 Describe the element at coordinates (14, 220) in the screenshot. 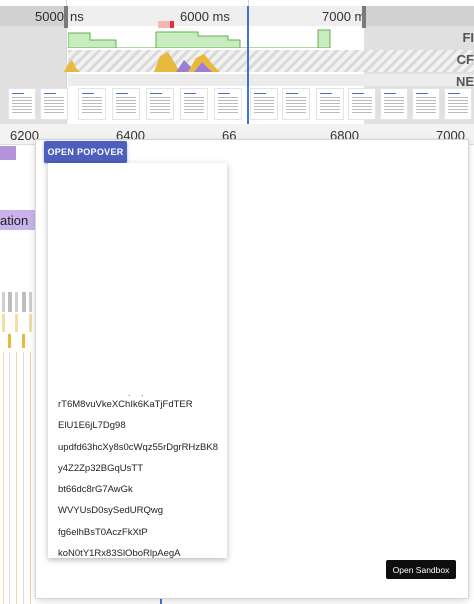

I see `flame-entry-label: ation` at that location.